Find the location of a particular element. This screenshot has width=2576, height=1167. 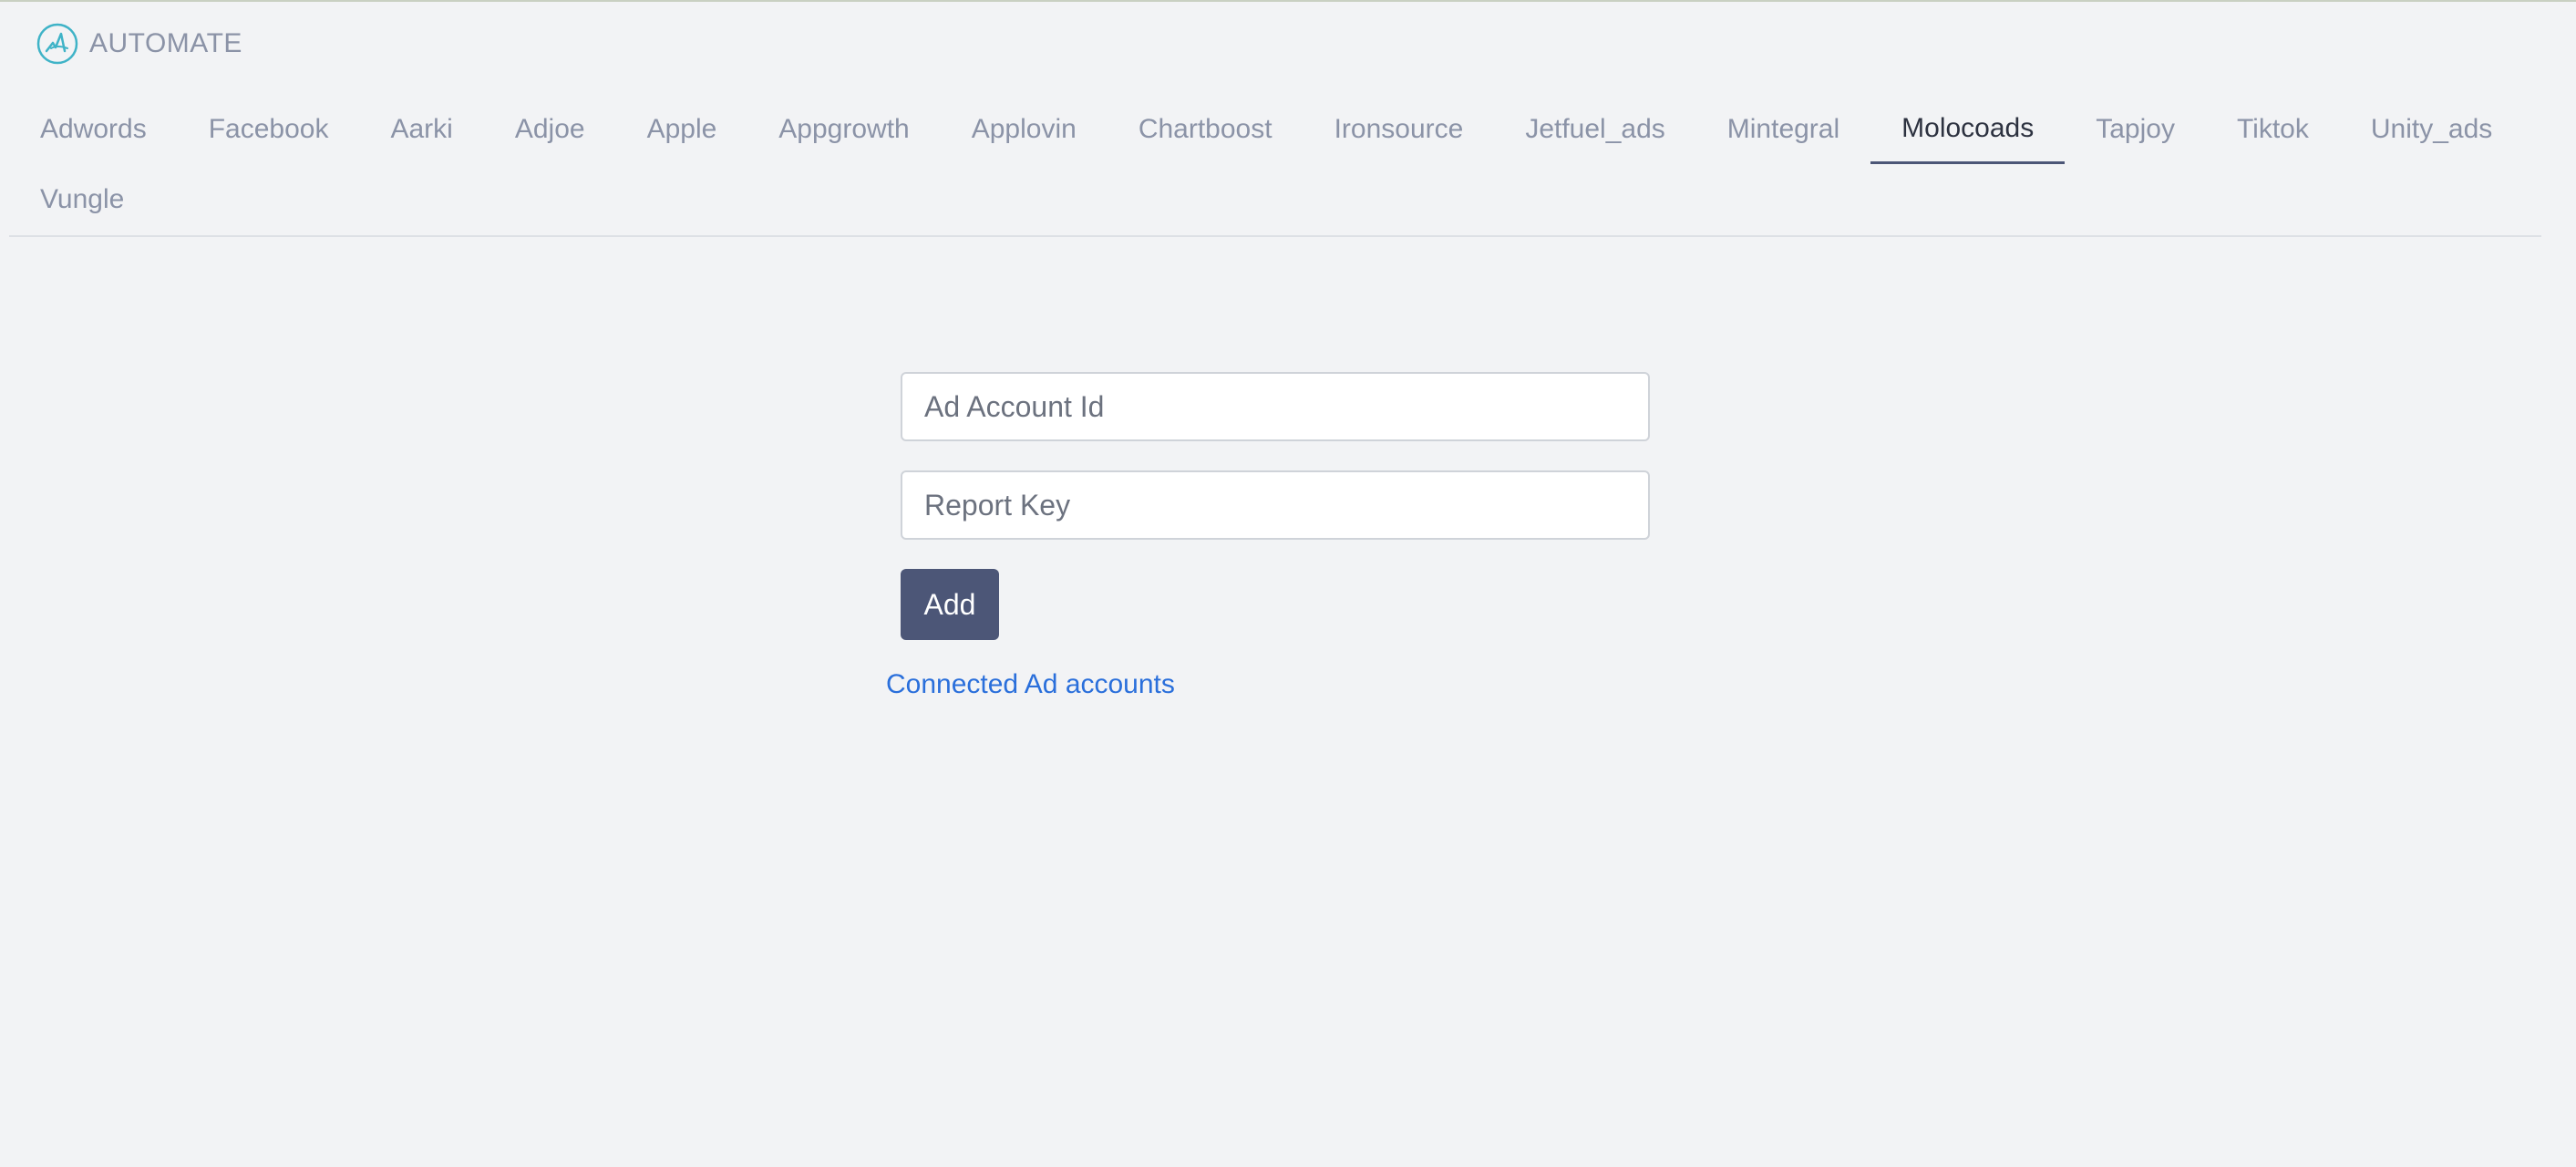

tab-jetfuel-ads: Jetfuel_ads is located at coordinates (1594, 129).